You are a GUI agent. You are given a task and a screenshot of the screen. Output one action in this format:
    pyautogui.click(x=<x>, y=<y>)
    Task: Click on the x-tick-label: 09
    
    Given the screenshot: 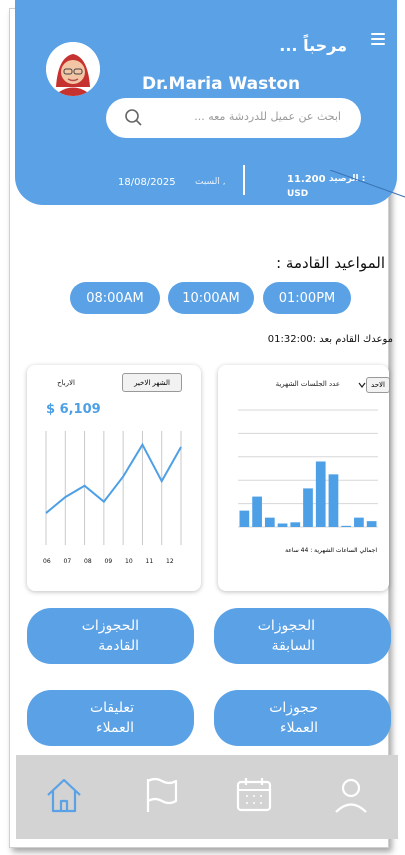 What is the action you would take?
    pyautogui.click(x=109, y=561)
    